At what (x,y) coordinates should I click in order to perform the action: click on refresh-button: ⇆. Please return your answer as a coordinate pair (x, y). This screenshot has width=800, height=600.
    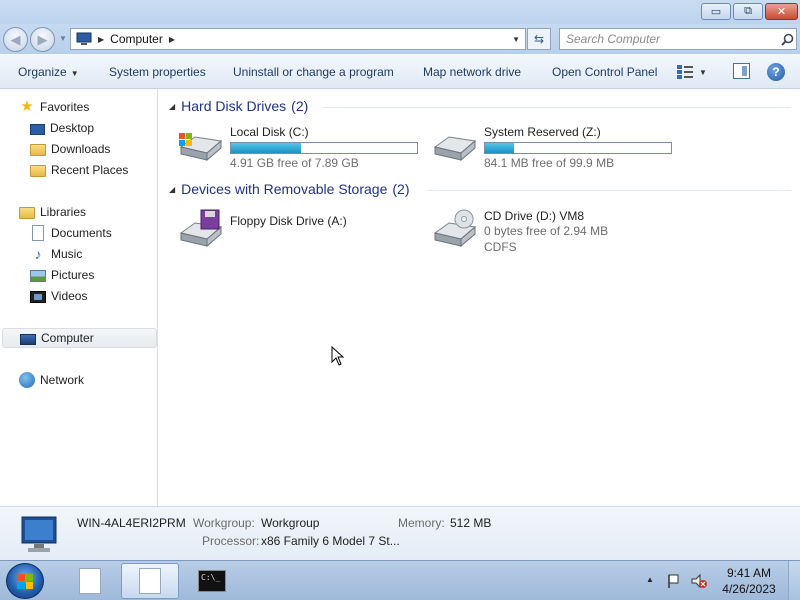
    Looking at the image, I should click on (539, 39).